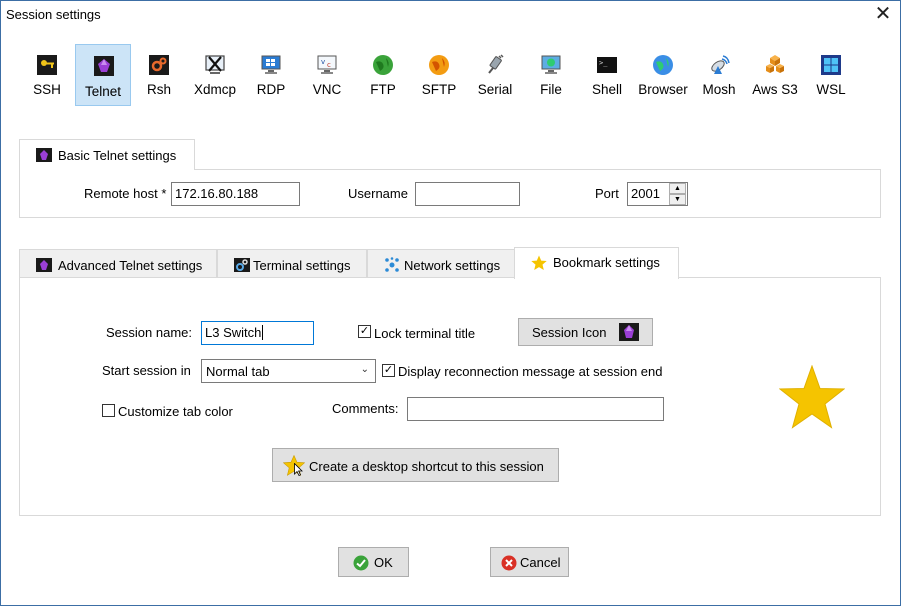 Image resolution: width=901 pixels, height=606 pixels. What do you see at coordinates (535, 409) in the screenshot?
I see `comments-input` at bounding box center [535, 409].